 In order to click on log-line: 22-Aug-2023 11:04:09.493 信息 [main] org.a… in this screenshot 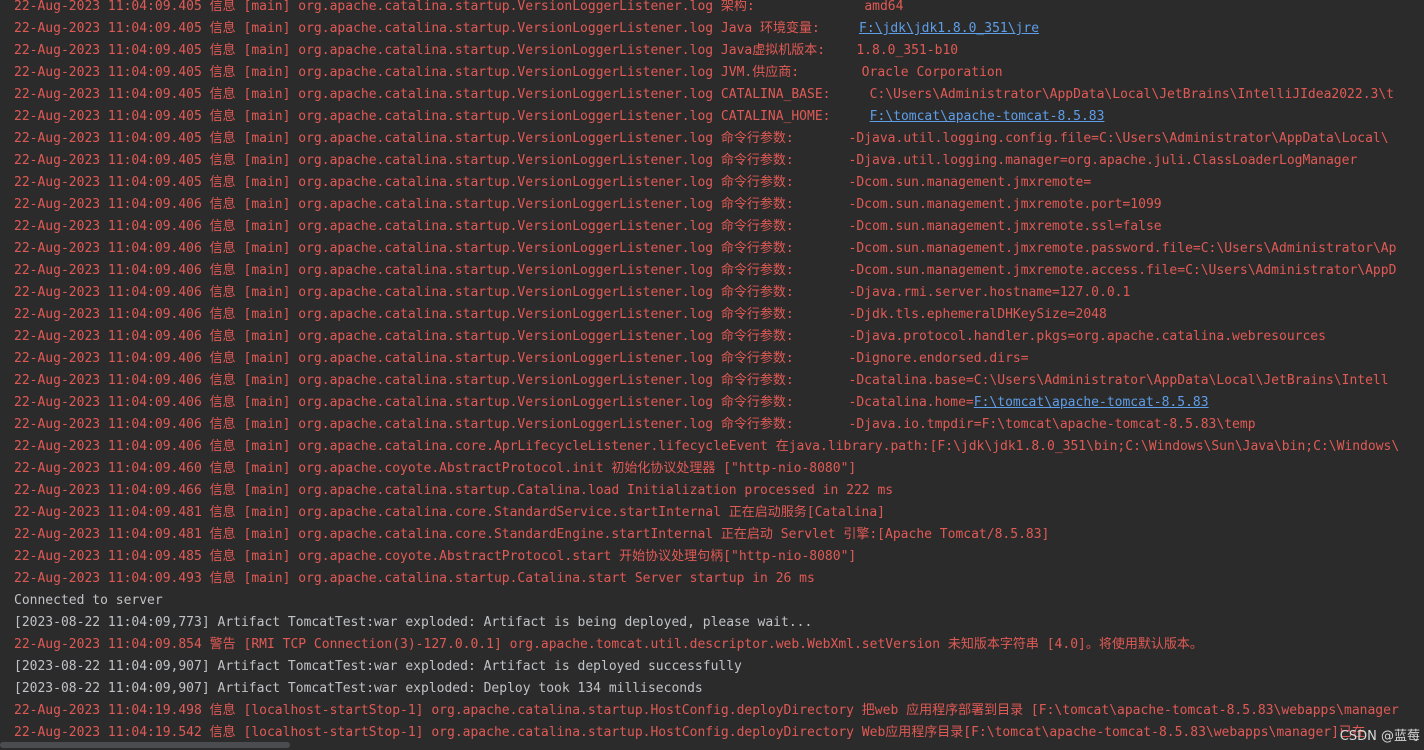, I will do `click(414, 579)`.